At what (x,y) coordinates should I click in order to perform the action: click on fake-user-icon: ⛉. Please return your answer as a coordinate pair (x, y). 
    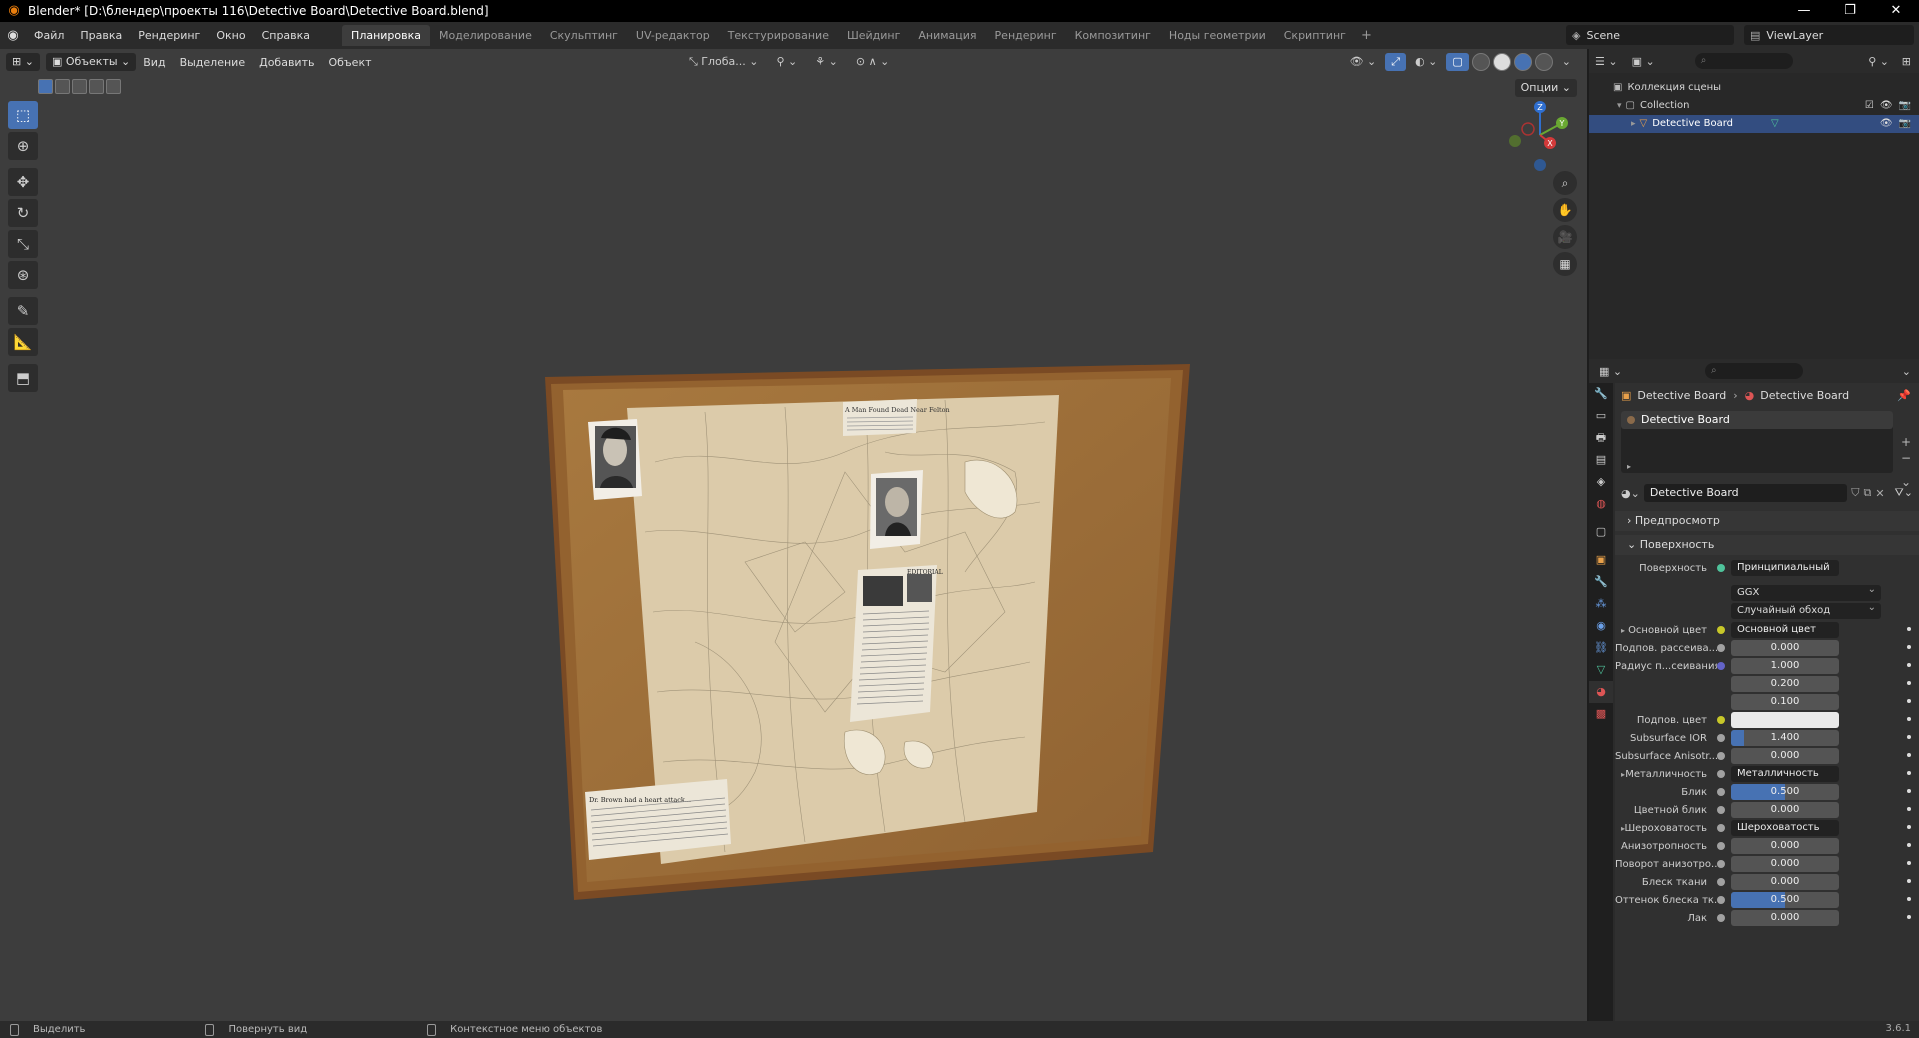
    Looking at the image, I should click on (1855, 493).